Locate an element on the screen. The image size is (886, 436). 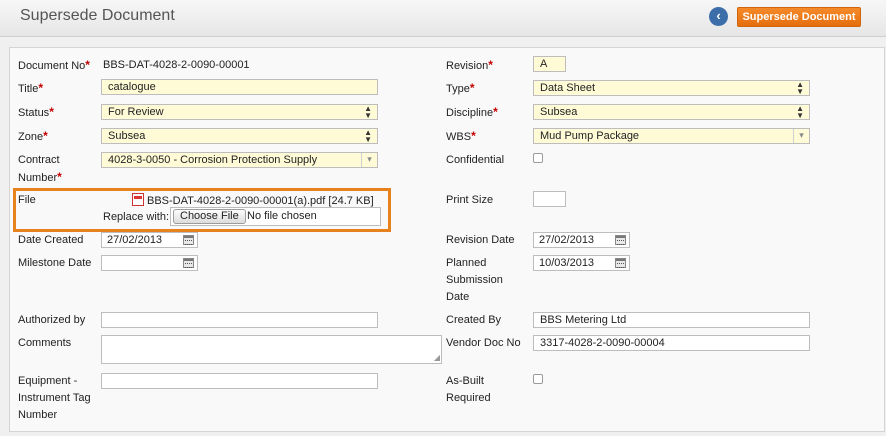
comments-label: Comments is located at coordinates (45, 343).